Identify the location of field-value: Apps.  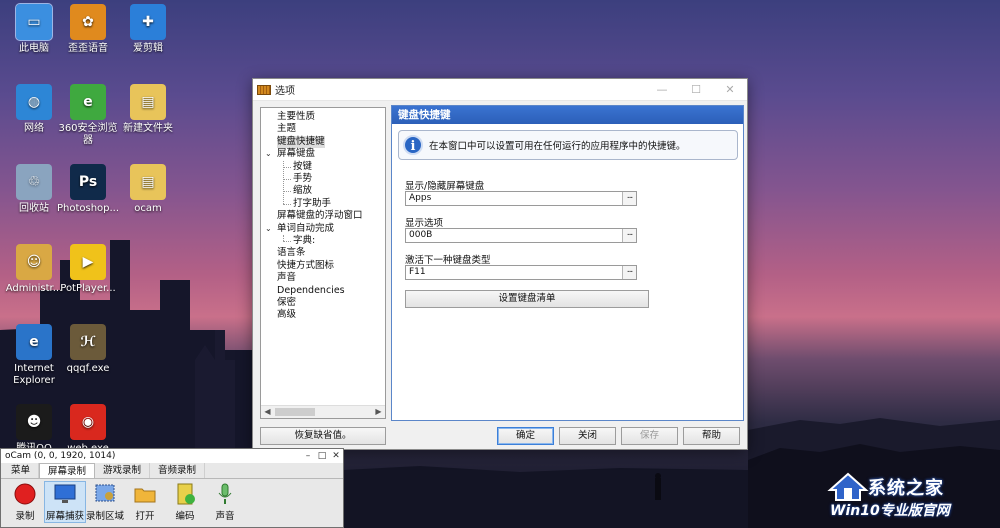
(420, 198).